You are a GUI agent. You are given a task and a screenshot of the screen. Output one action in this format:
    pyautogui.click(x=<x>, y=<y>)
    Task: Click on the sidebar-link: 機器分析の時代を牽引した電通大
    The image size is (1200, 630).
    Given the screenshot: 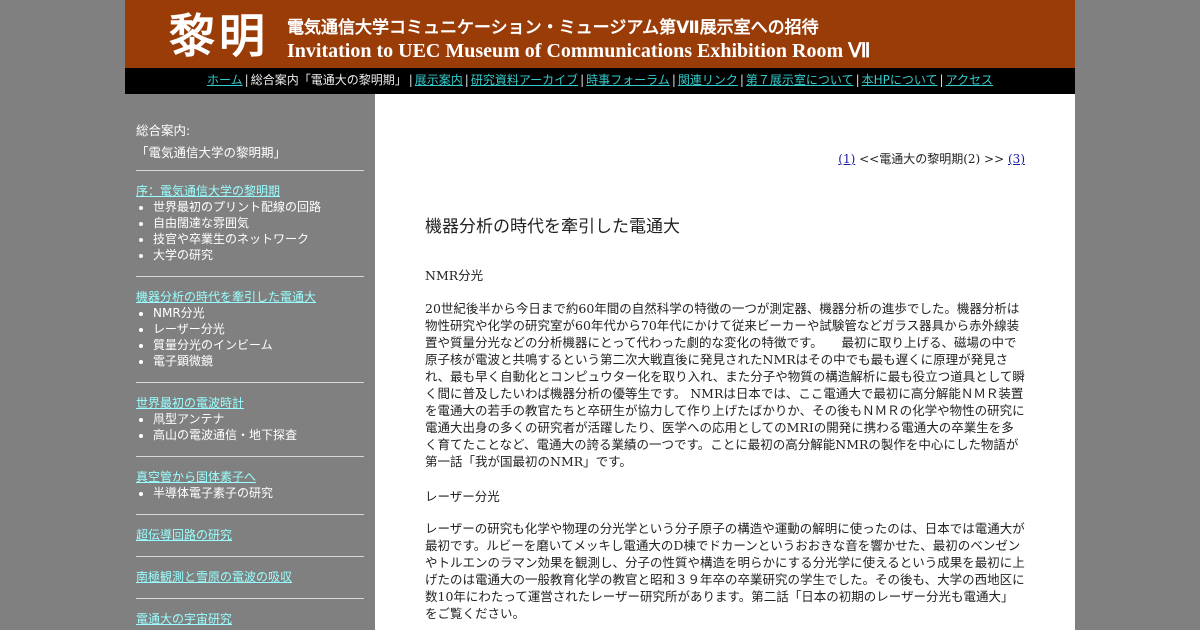 What is the action you would take?
    pyautogui.click(x=250, y=297)
    